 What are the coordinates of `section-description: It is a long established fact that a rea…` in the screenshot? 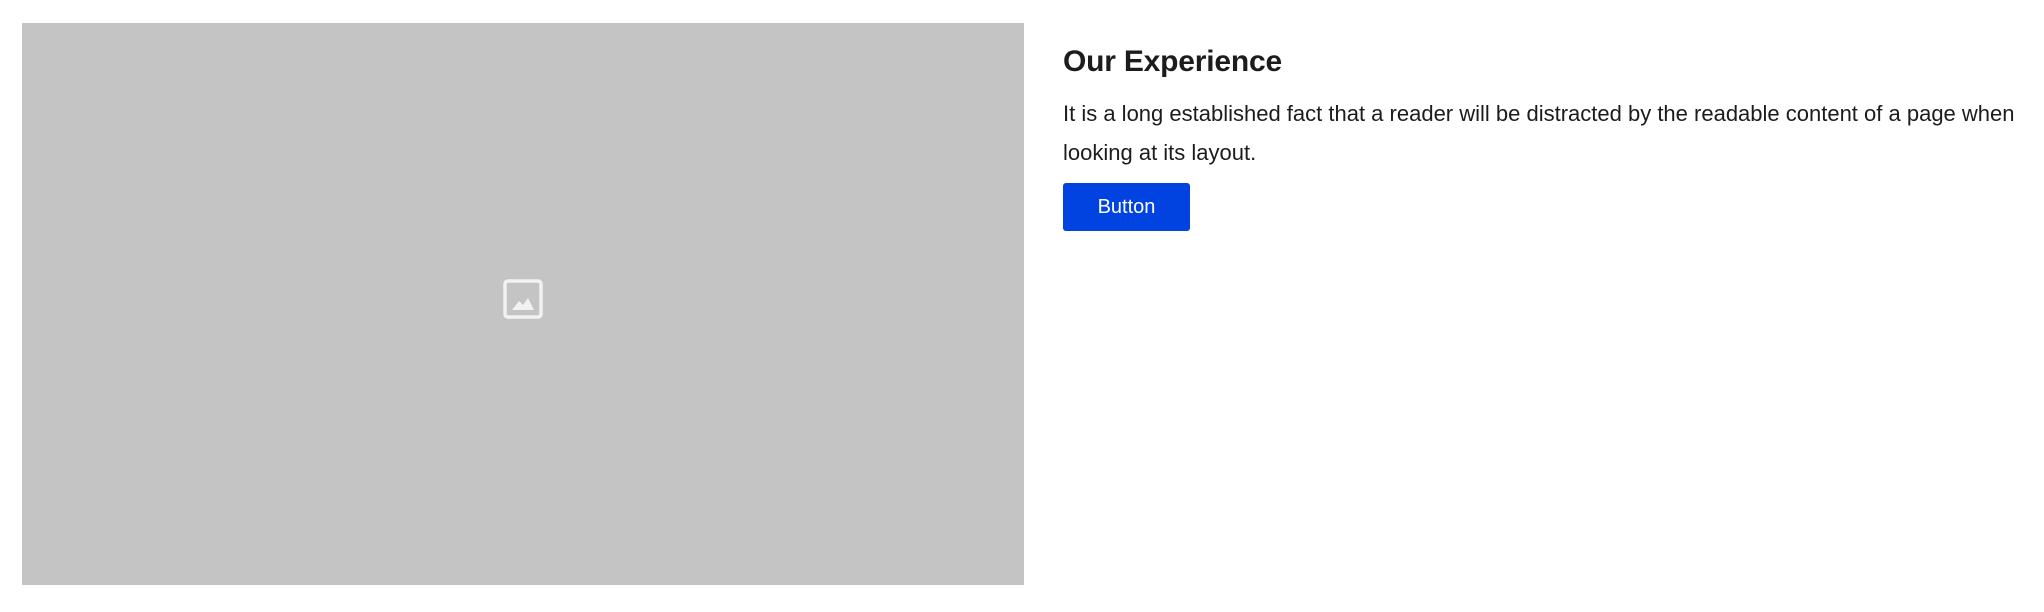 It's located at (1539, 133).